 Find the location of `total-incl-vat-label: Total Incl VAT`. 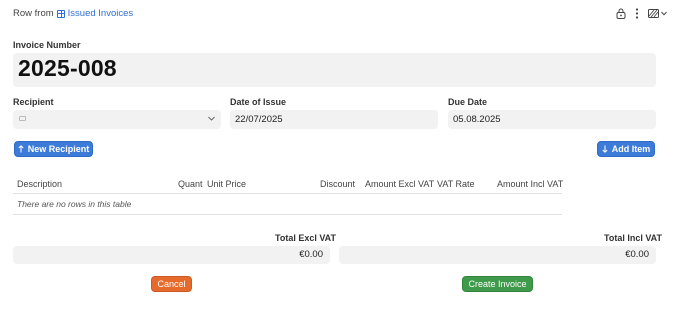

total-incl-vat-label: Total Incl VAT is located at coordinates (633, 238).